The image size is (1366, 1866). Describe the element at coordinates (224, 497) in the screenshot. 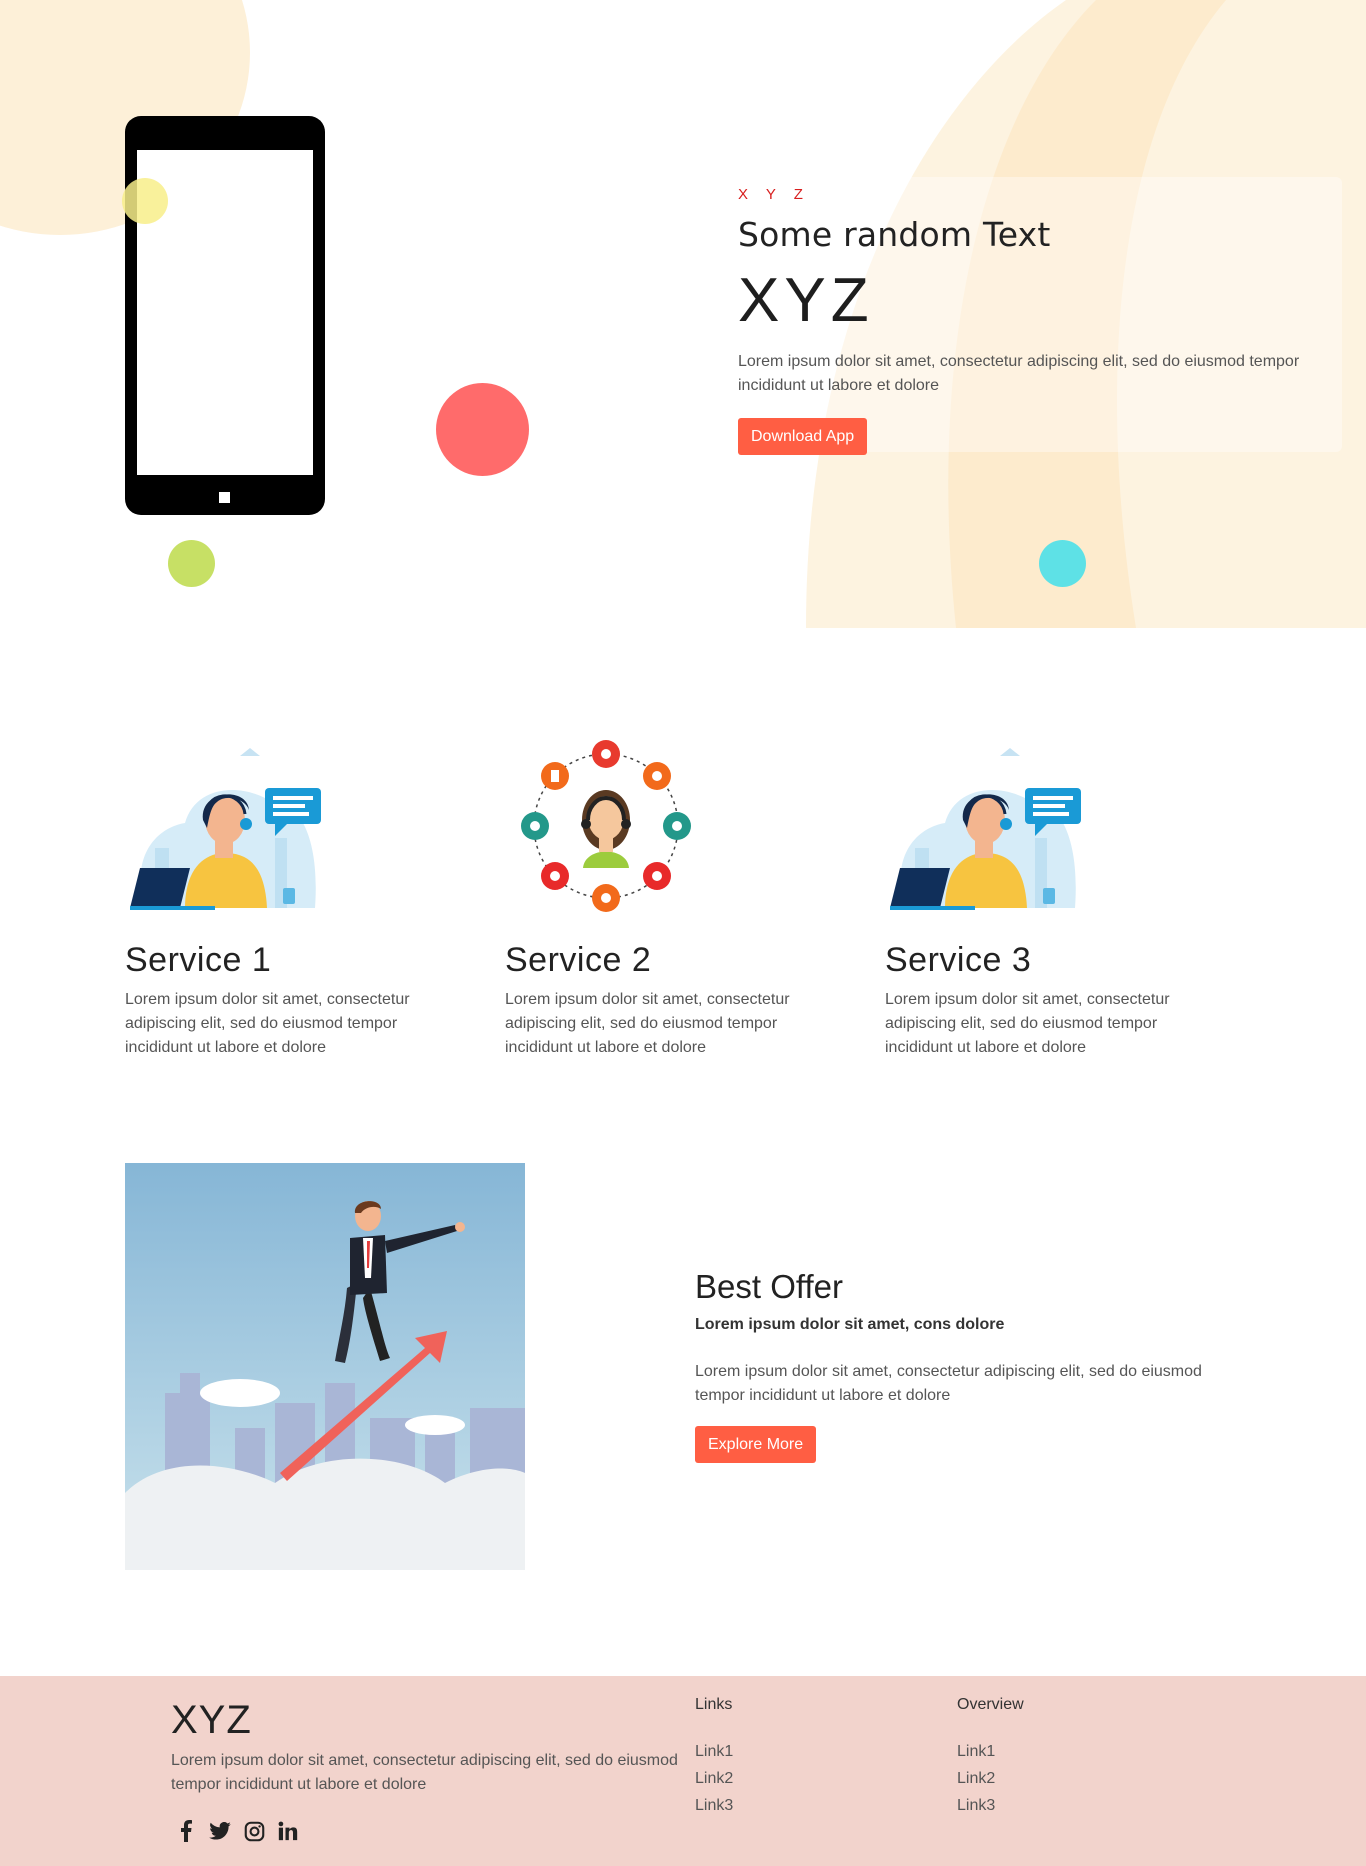

I see `phone-home-button` at that location.